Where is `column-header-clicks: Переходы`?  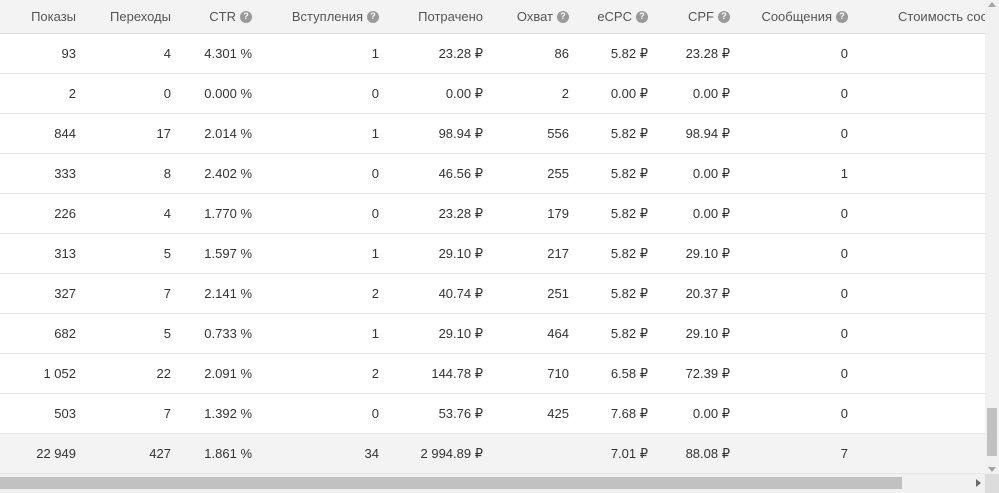
column-header-clicks: Переходы is located at coordinates (123, 16).